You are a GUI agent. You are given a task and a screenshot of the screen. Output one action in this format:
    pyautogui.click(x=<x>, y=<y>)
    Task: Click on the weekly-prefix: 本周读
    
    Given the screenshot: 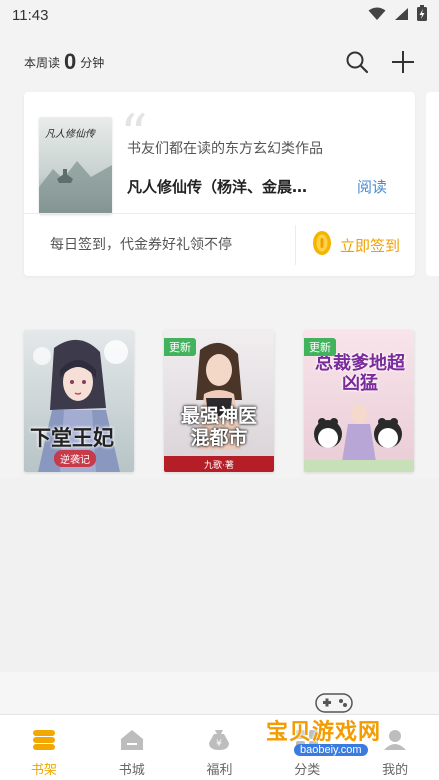 What is the action you would take?
    pyautogui.click(x=42, y=62)
    